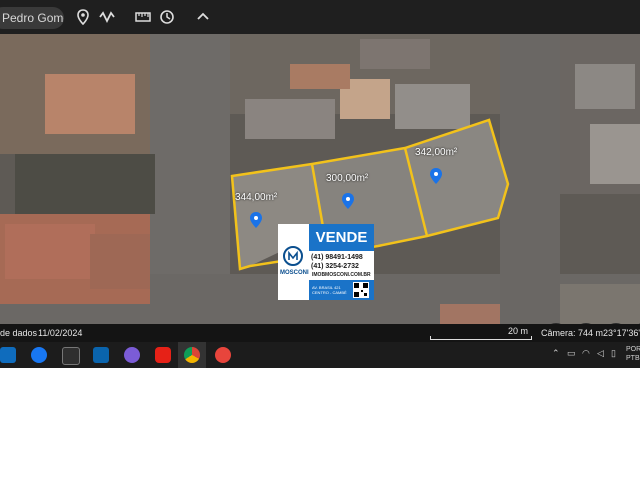 Image resolution: width=640 pixels, height=480 pixels. What do you see at coordinates (256, 197) in the screenshot?
I see `lot-area-label: 344,00m²` at bounding box center [256, 197].